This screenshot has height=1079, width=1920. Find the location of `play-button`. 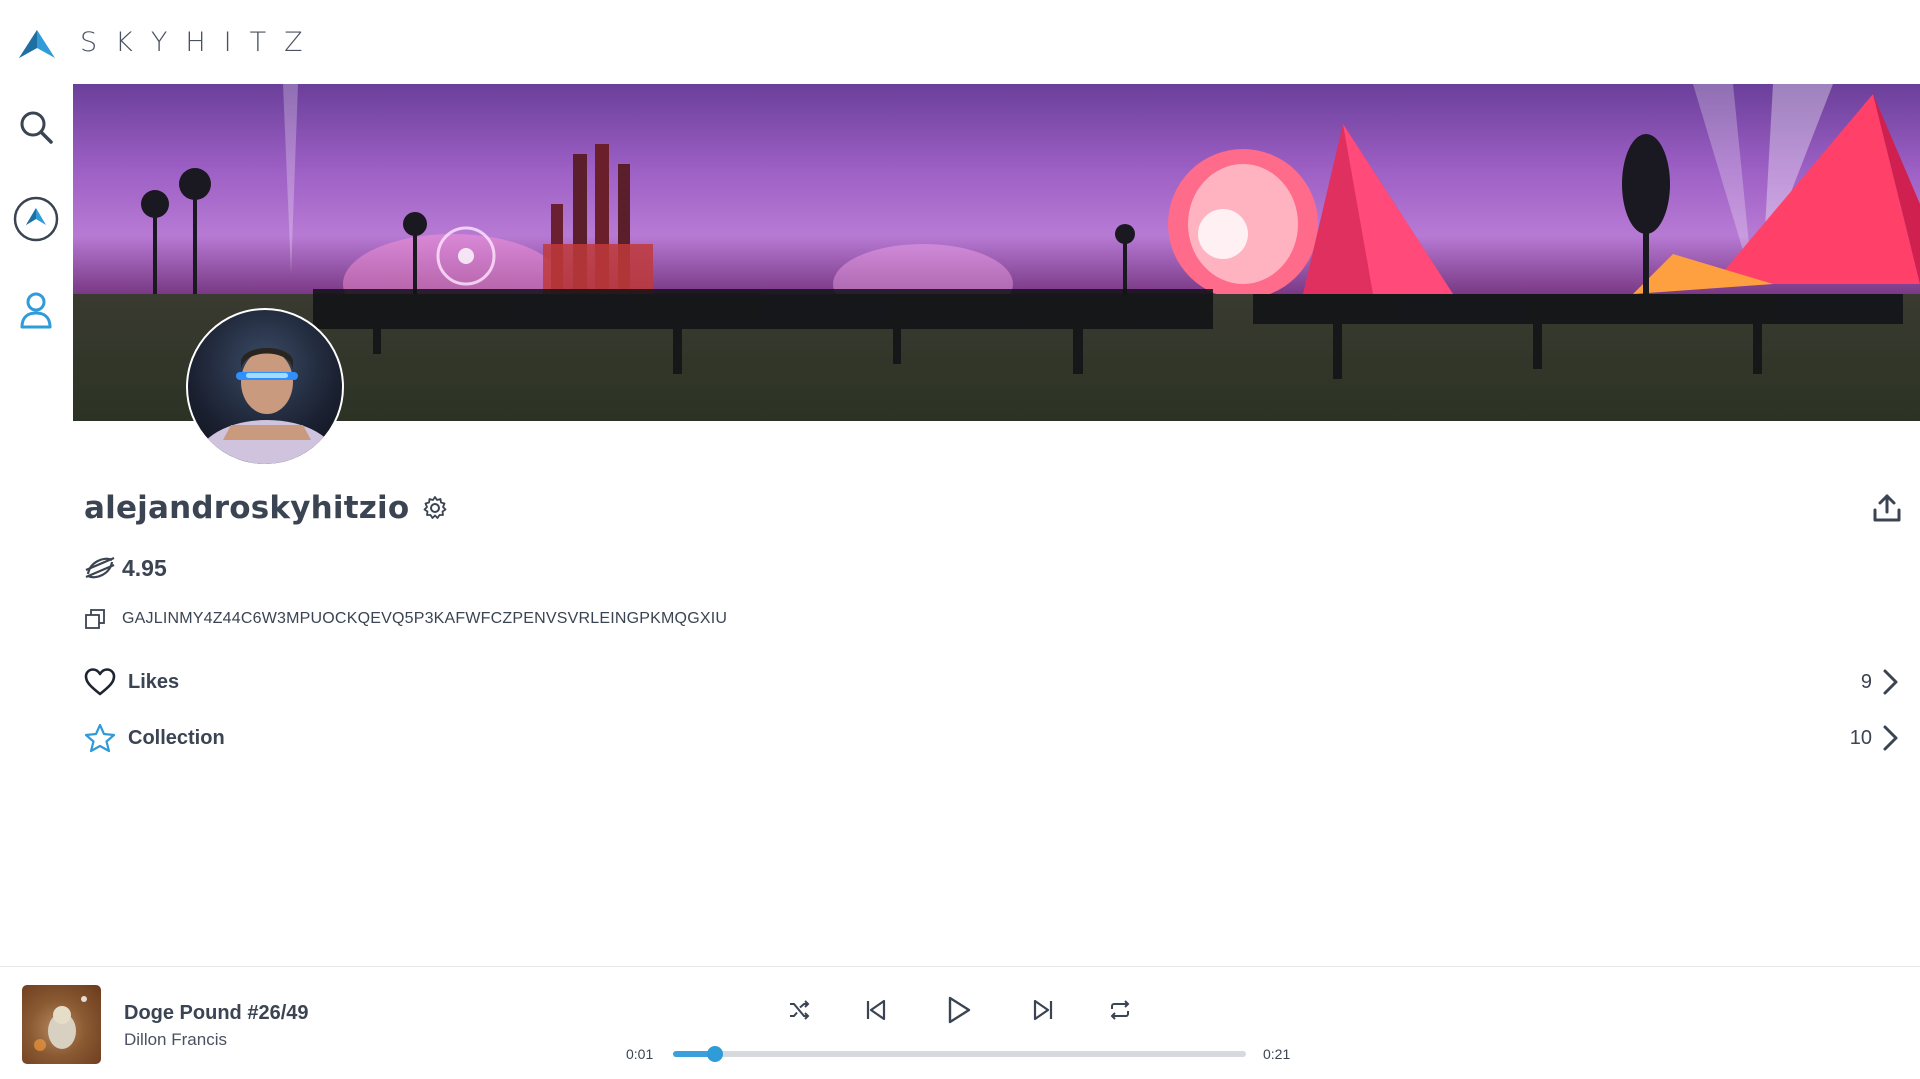

play-button is located at coordinates (958, 1010).